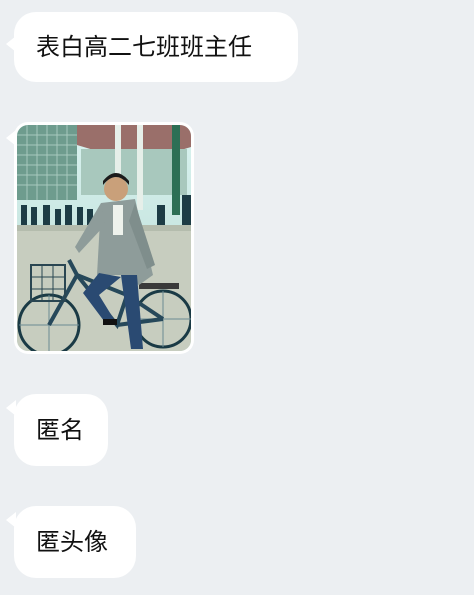  I want to click on message-text: 匿名, so click(60, 430).